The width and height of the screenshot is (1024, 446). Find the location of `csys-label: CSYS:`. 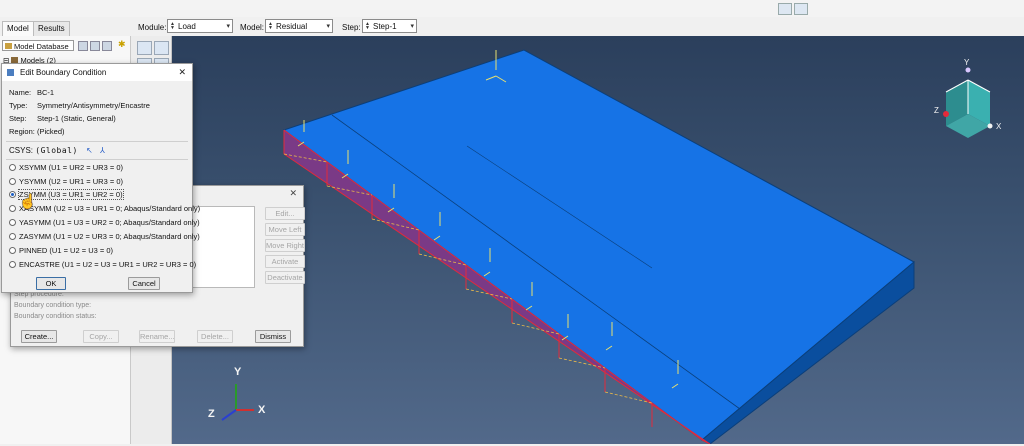

csys-label: CSYS: is located at coordinates (21, 150).